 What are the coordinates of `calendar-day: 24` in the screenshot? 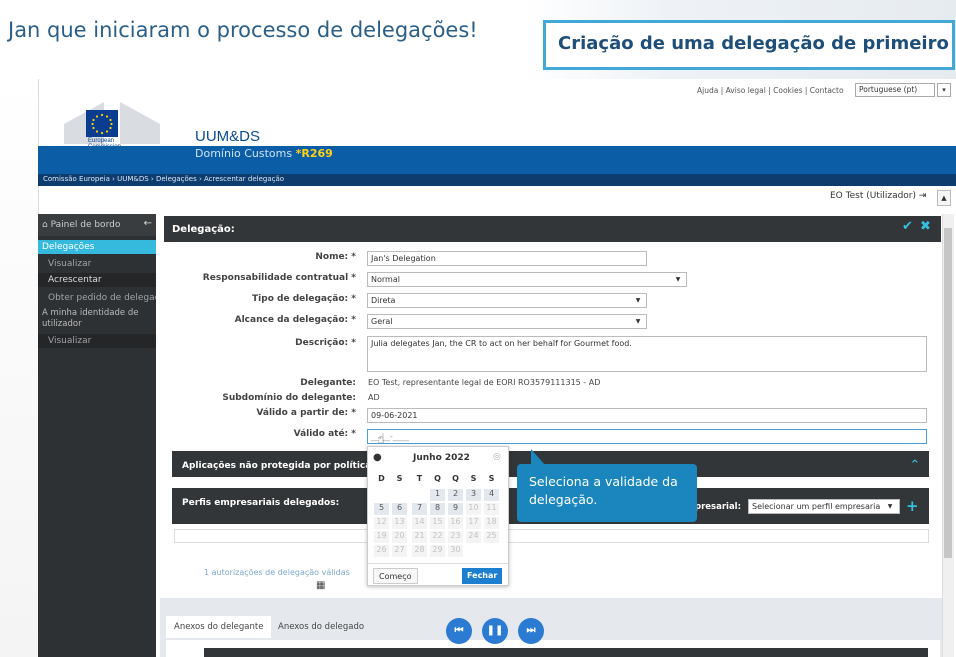 It's located at (473, 537).